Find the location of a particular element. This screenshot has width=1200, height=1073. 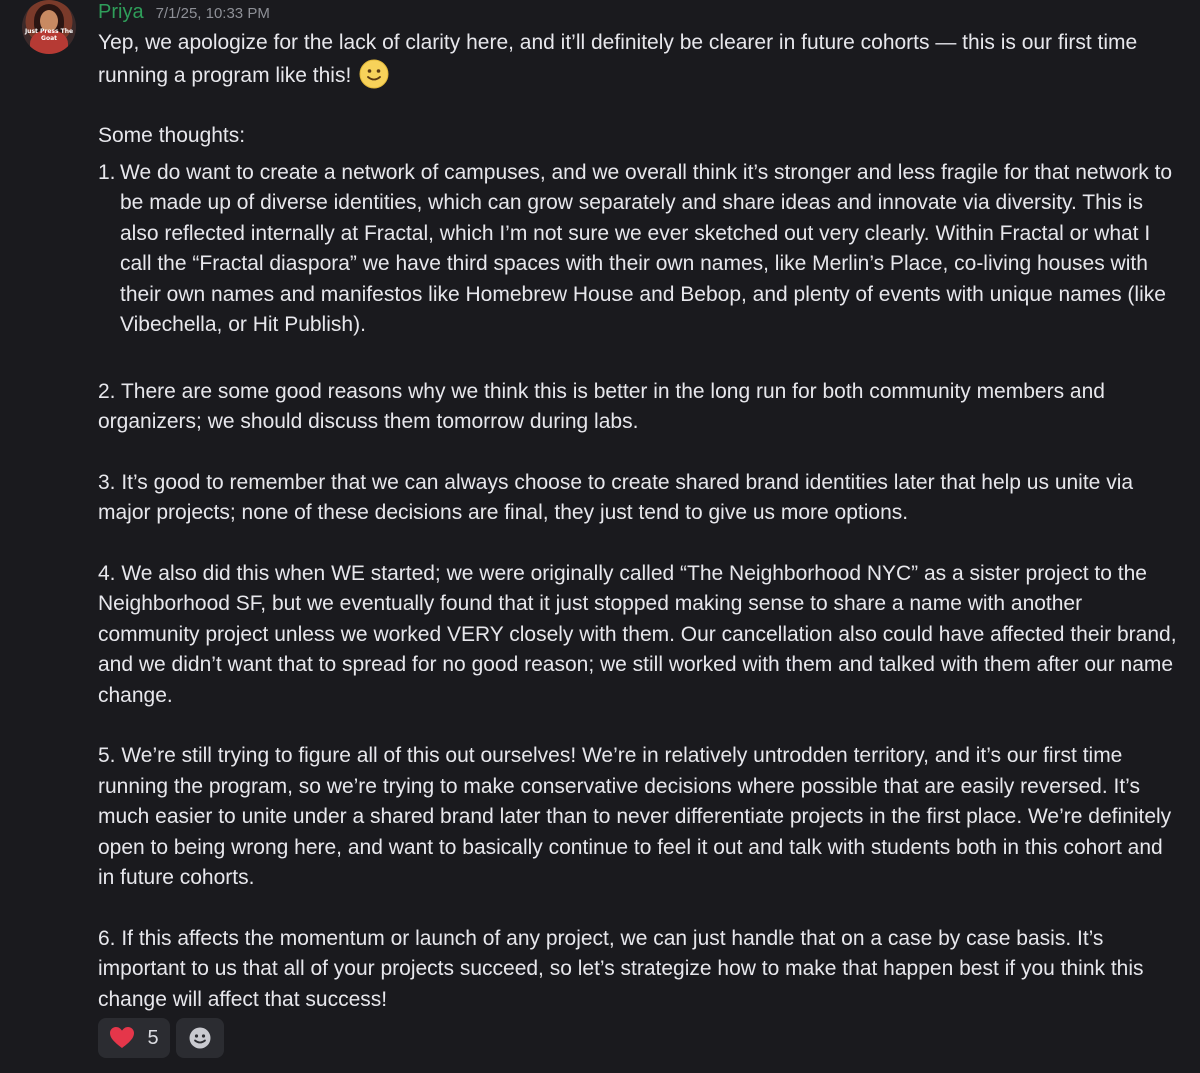

slightly-smiling-face-icon is located at coordinates (374, 73).